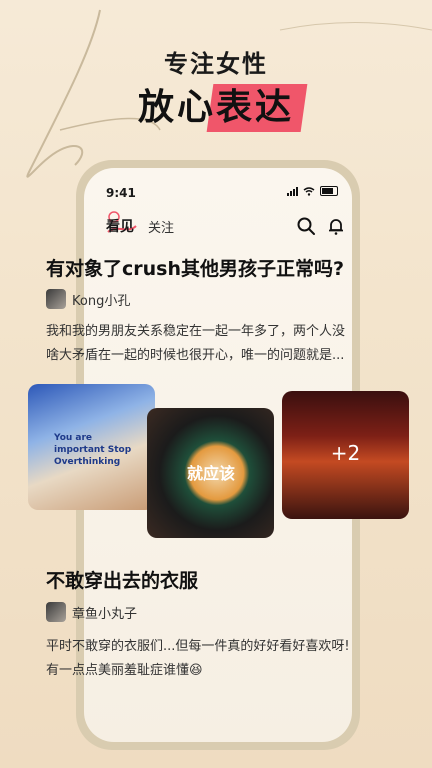  I want to click on excerpt-line: 平时不敢穿的衣服们...但每一件真的好好看好喜欢呀!, so click(198, 646).